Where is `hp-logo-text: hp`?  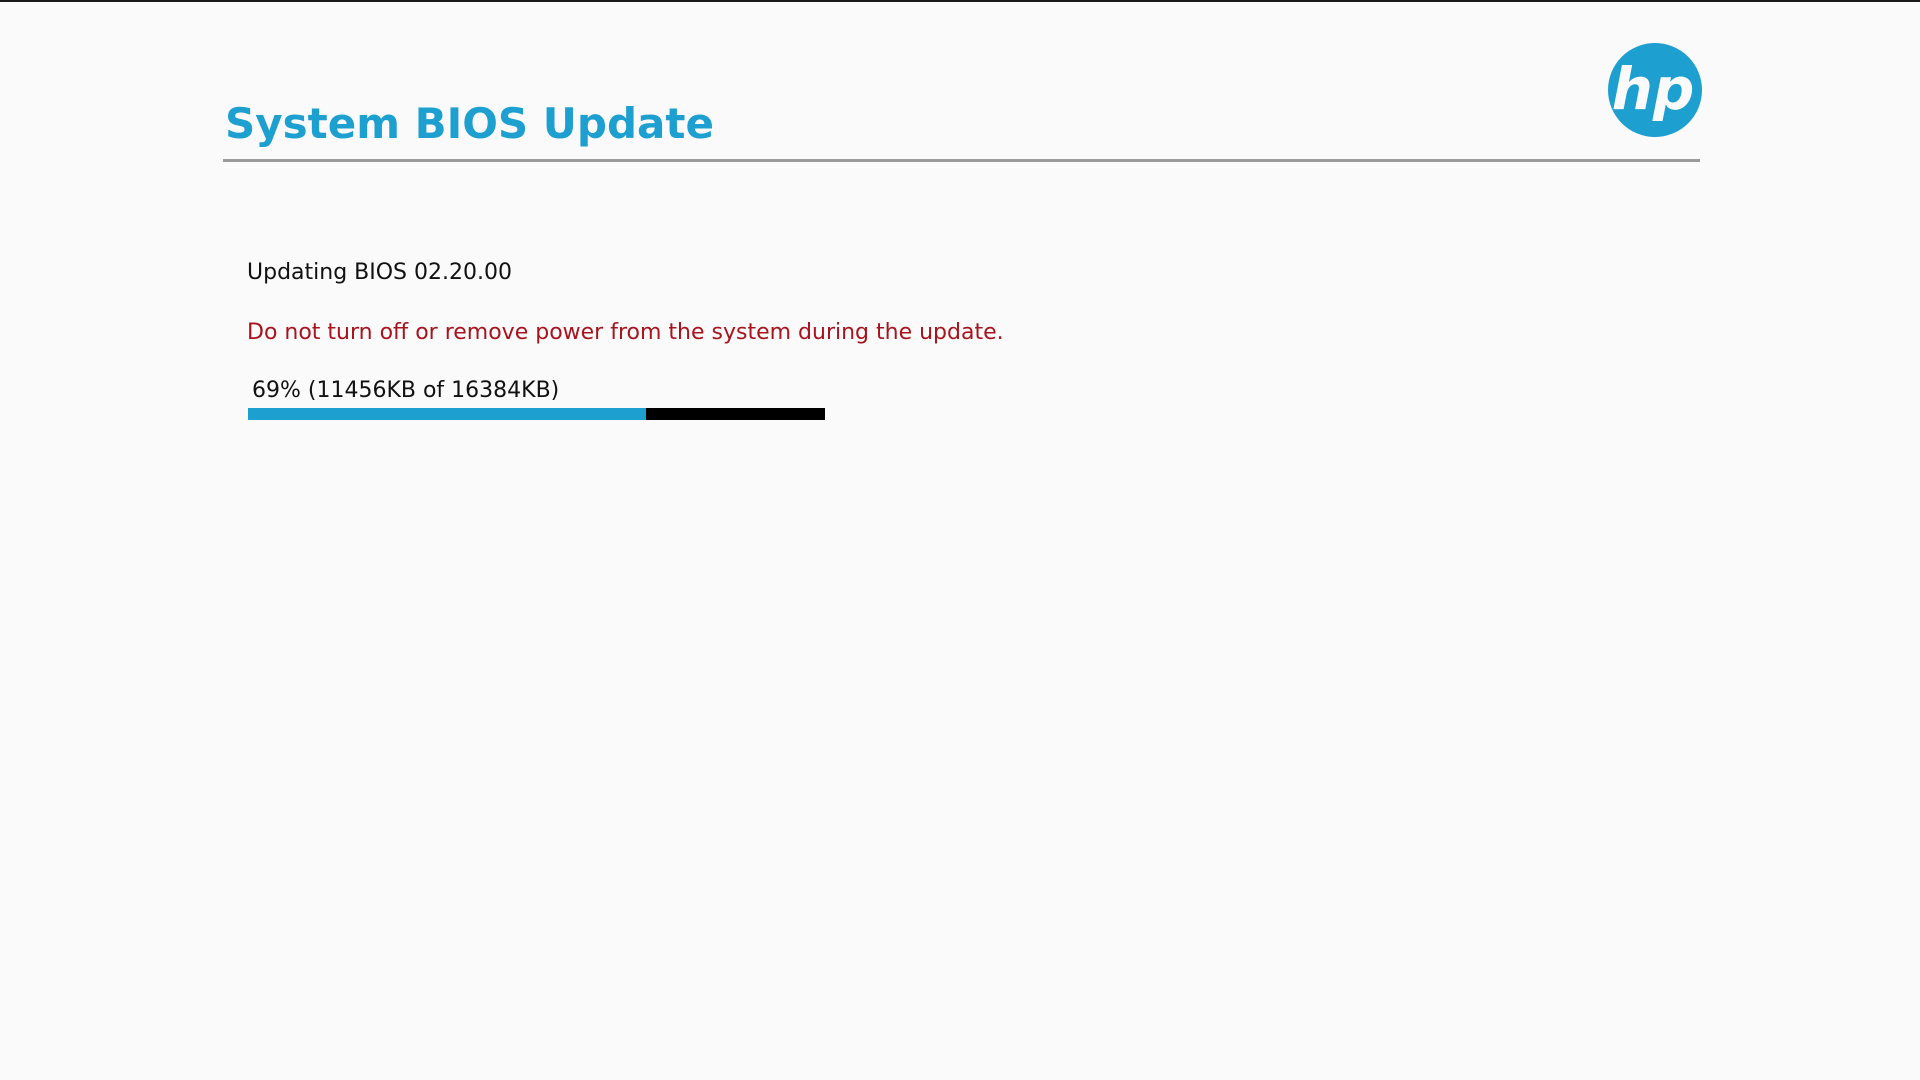 hp-logo-text: hp is located at coordinates (1653, 89).